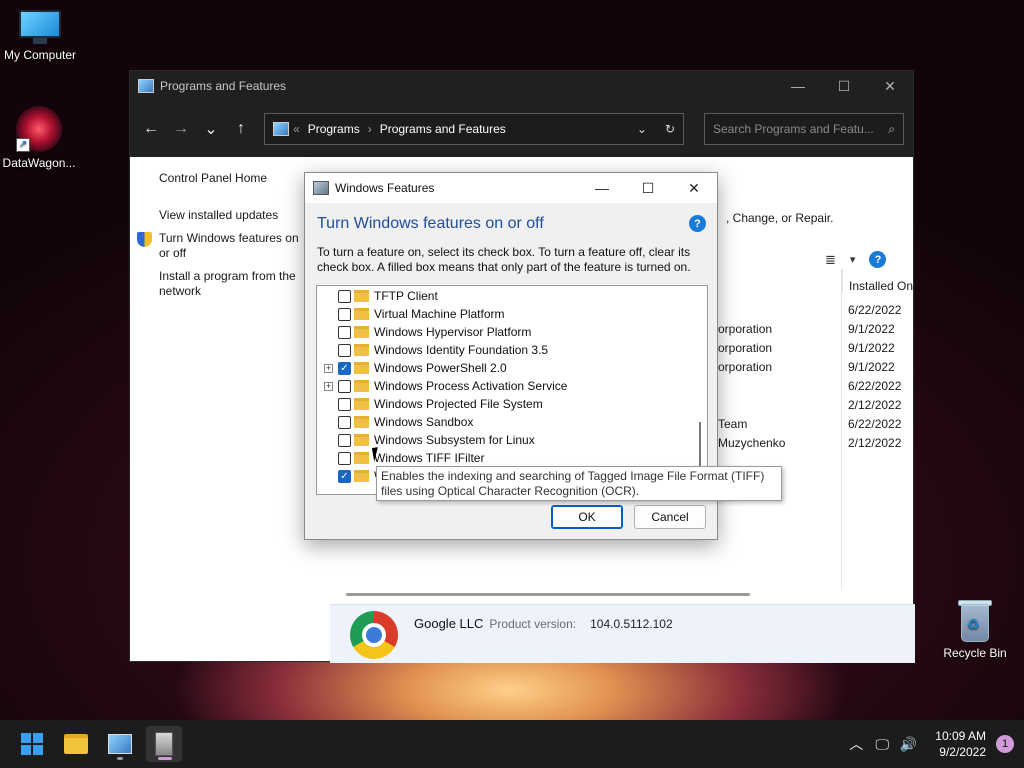  What do you see at coordinates (648, 188) in the screenshot?
I see `dialog-maximize-button: ☐` at bounding box center [648, 188].